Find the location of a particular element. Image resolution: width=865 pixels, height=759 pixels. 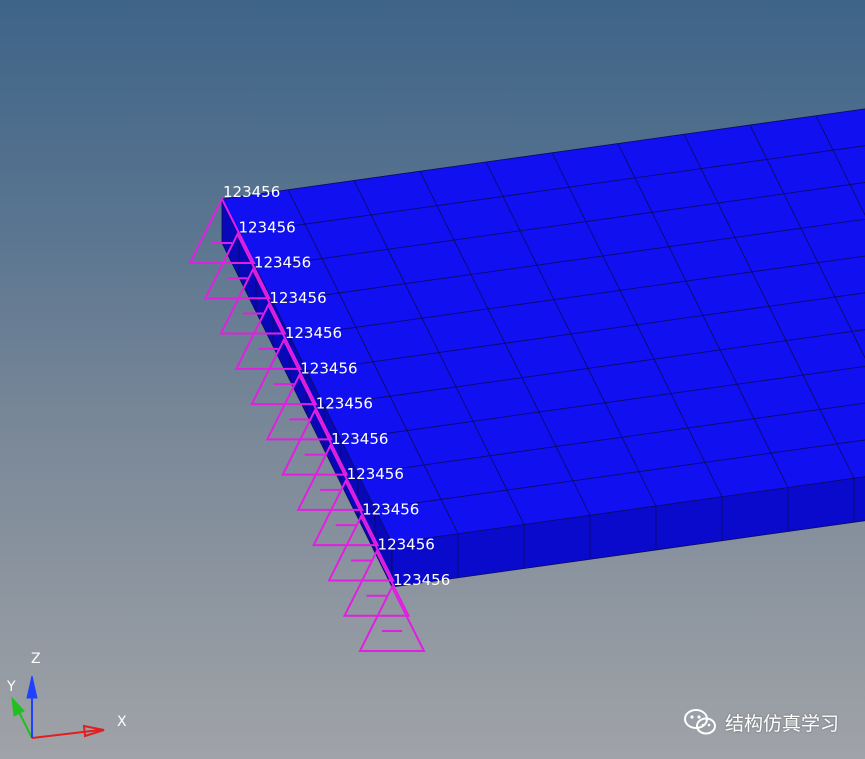

x-axis-label: X is located at coordinates (122, 722).